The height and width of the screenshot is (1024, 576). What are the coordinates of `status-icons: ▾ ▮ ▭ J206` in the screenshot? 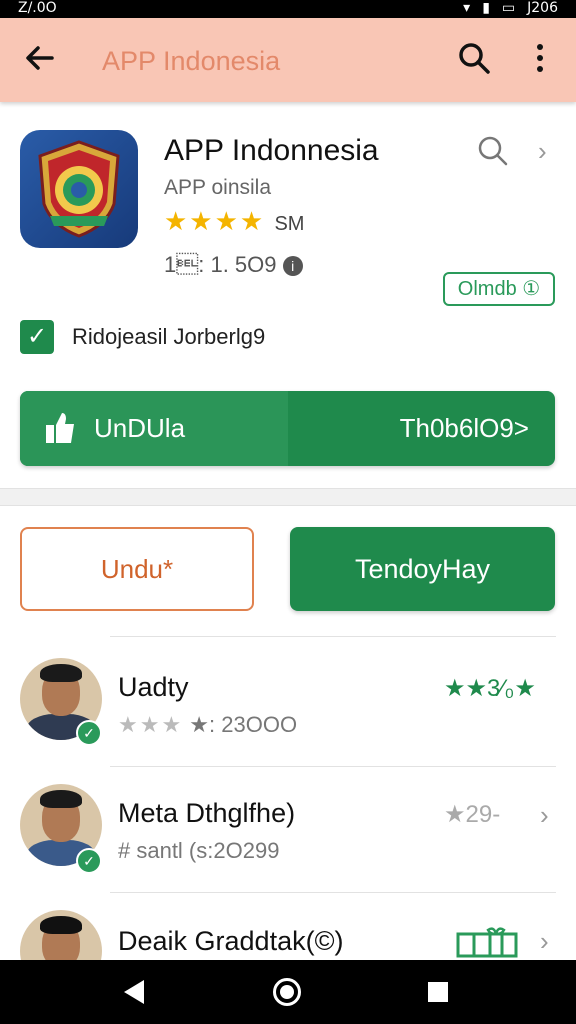 It's located at (510, 8).